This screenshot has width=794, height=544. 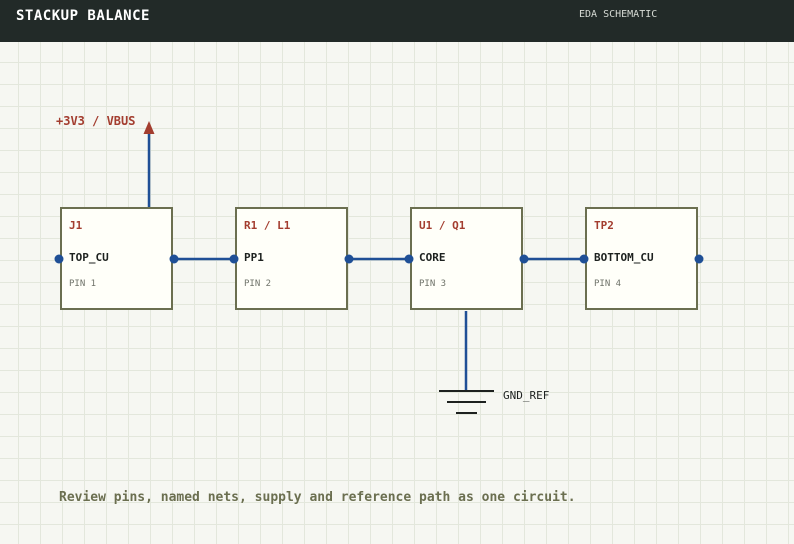 I want to click on pin-dot-j1-right, so click(x=174, y=259).